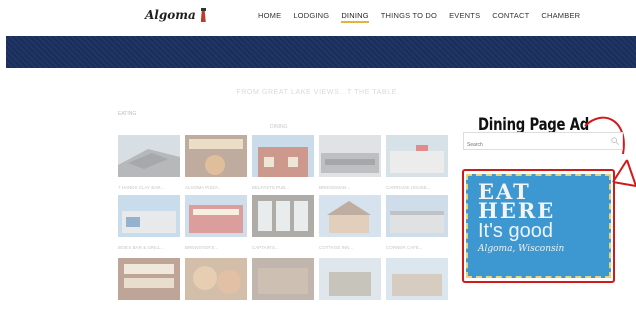 The image size is (636, 318). Describe the element at coordinates (170, 15) in the screenshot. I see `logo-text: Algoma` at that location.